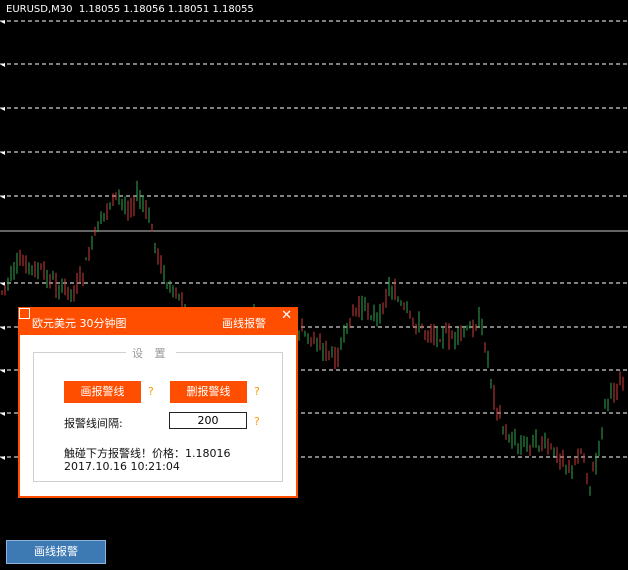 The height and width of the screenshot is (570, 628). I want to click on draw-alert-toggle-button: 画线报警, so click(56, 552).